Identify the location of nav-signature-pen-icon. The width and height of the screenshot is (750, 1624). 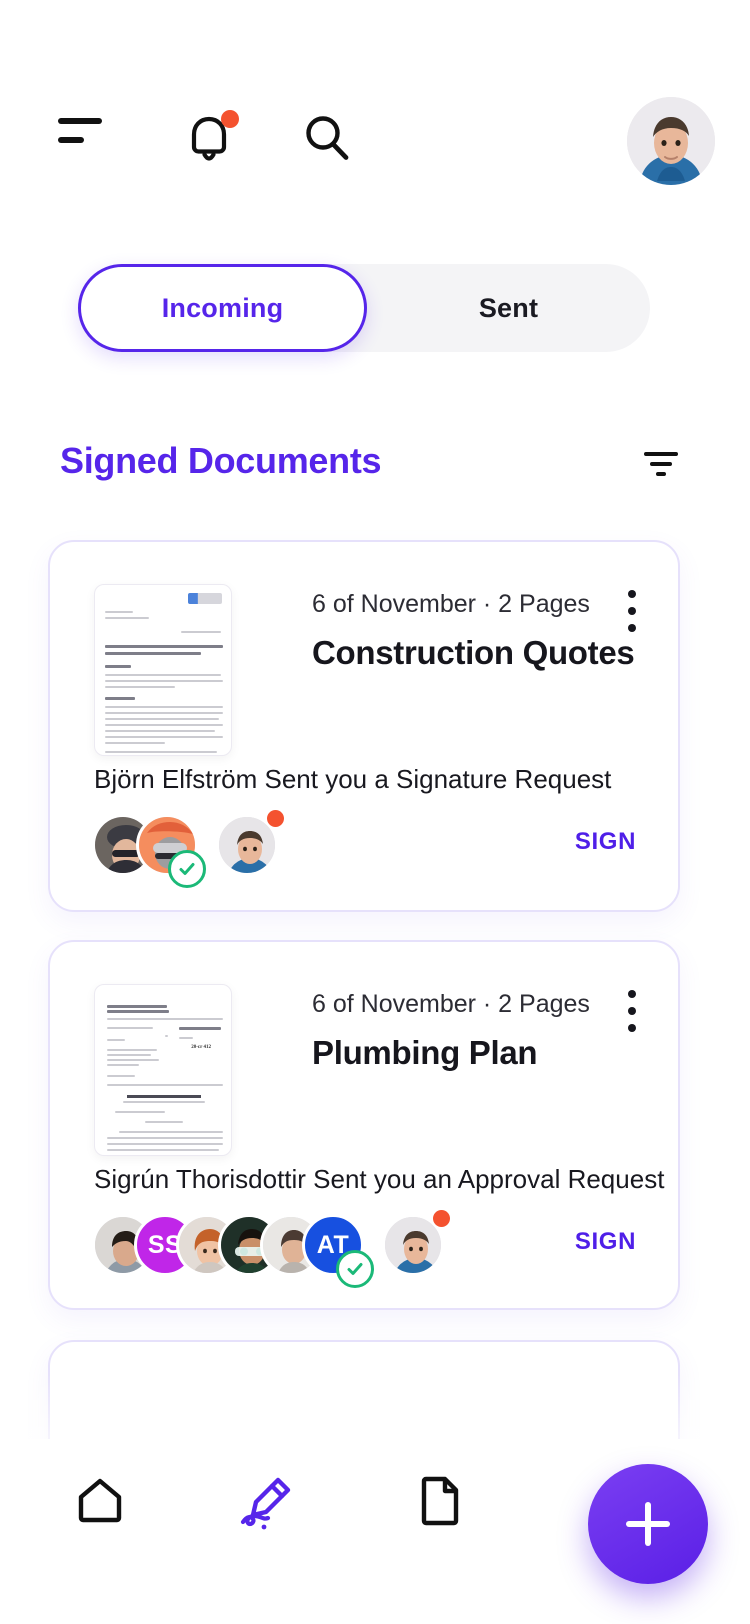
(266, 1501).